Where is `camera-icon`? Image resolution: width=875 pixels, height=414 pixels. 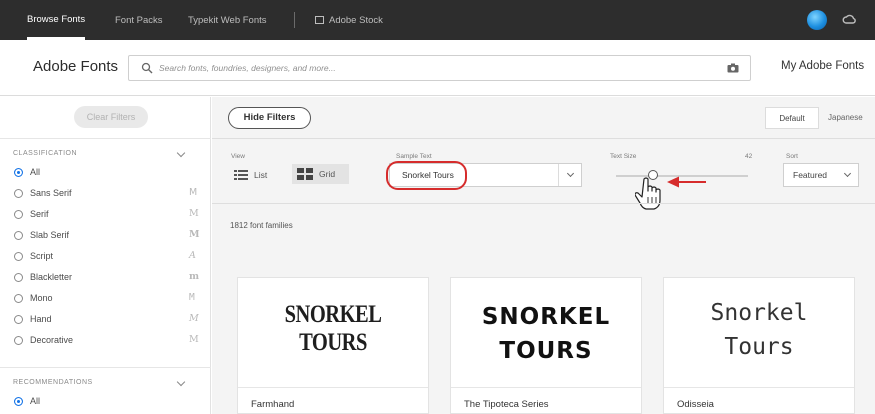 camera-icon is located at coordinates (733, 68).